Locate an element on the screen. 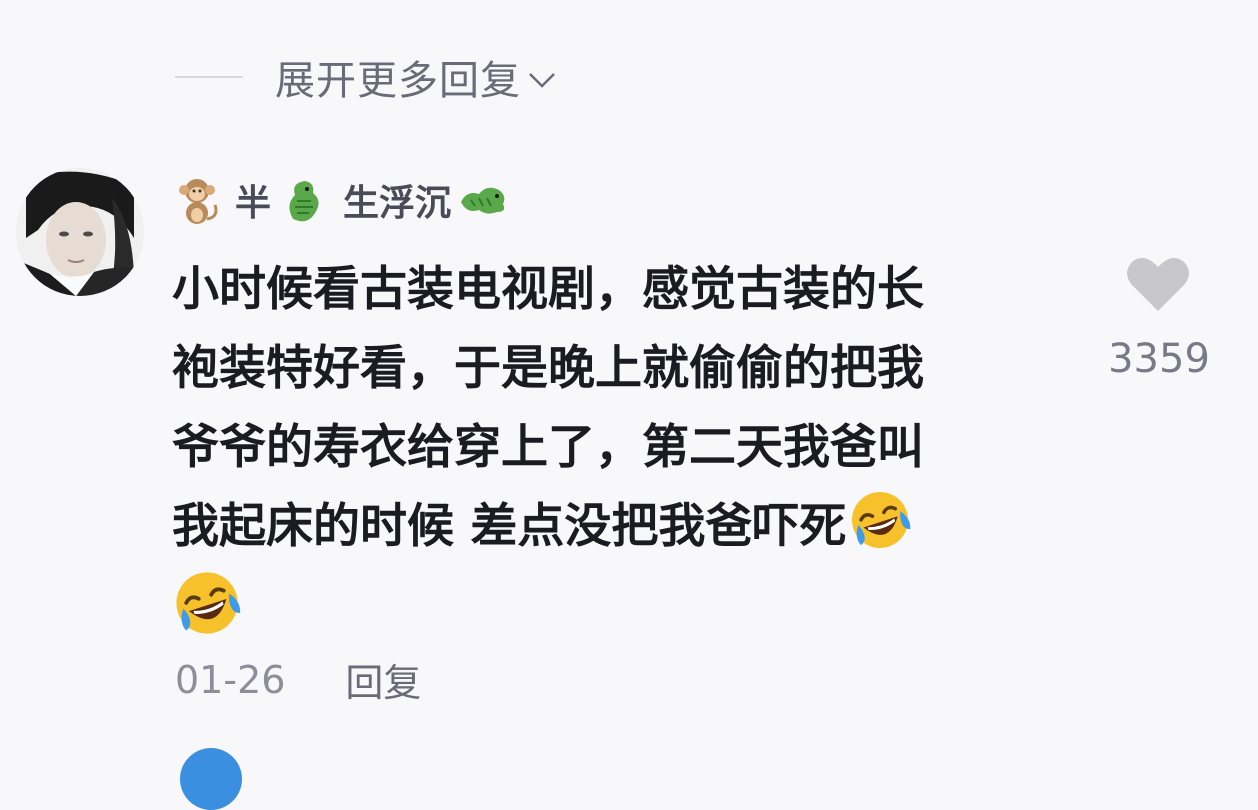 The width and height of the screenshot is (1258, 810). divider-line is located at coordinates (209, 77).